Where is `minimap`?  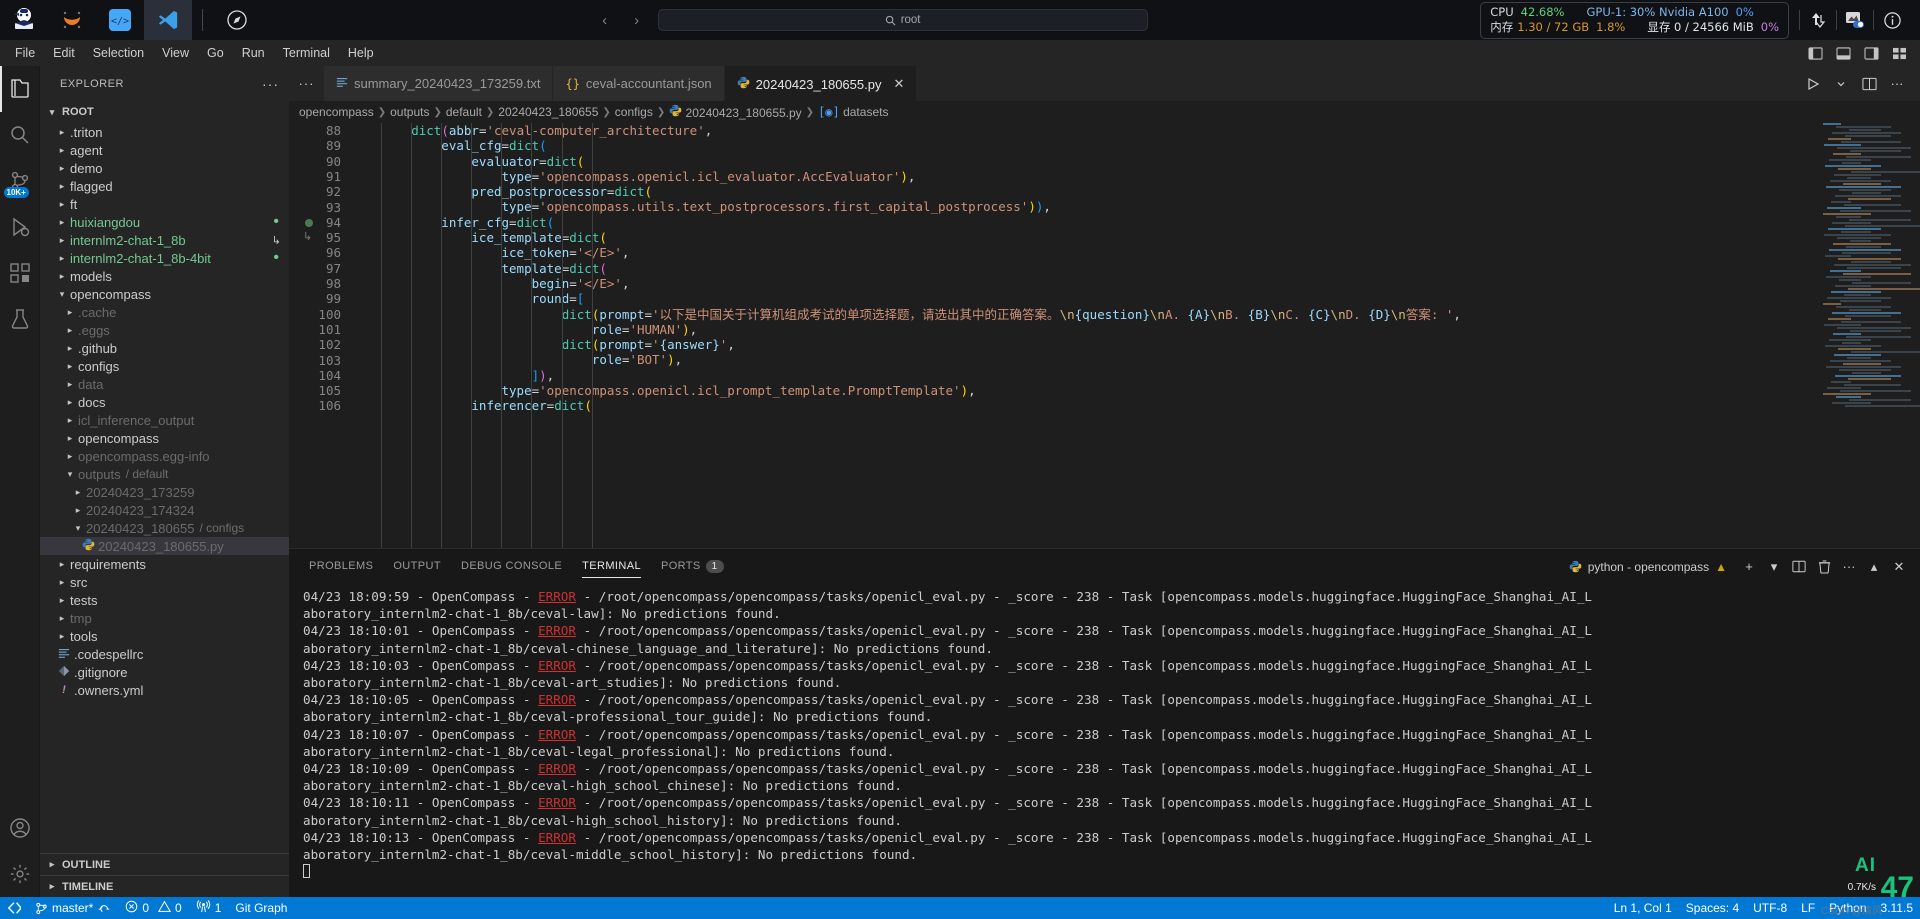 minimap is located at coordinates (1870, 335).